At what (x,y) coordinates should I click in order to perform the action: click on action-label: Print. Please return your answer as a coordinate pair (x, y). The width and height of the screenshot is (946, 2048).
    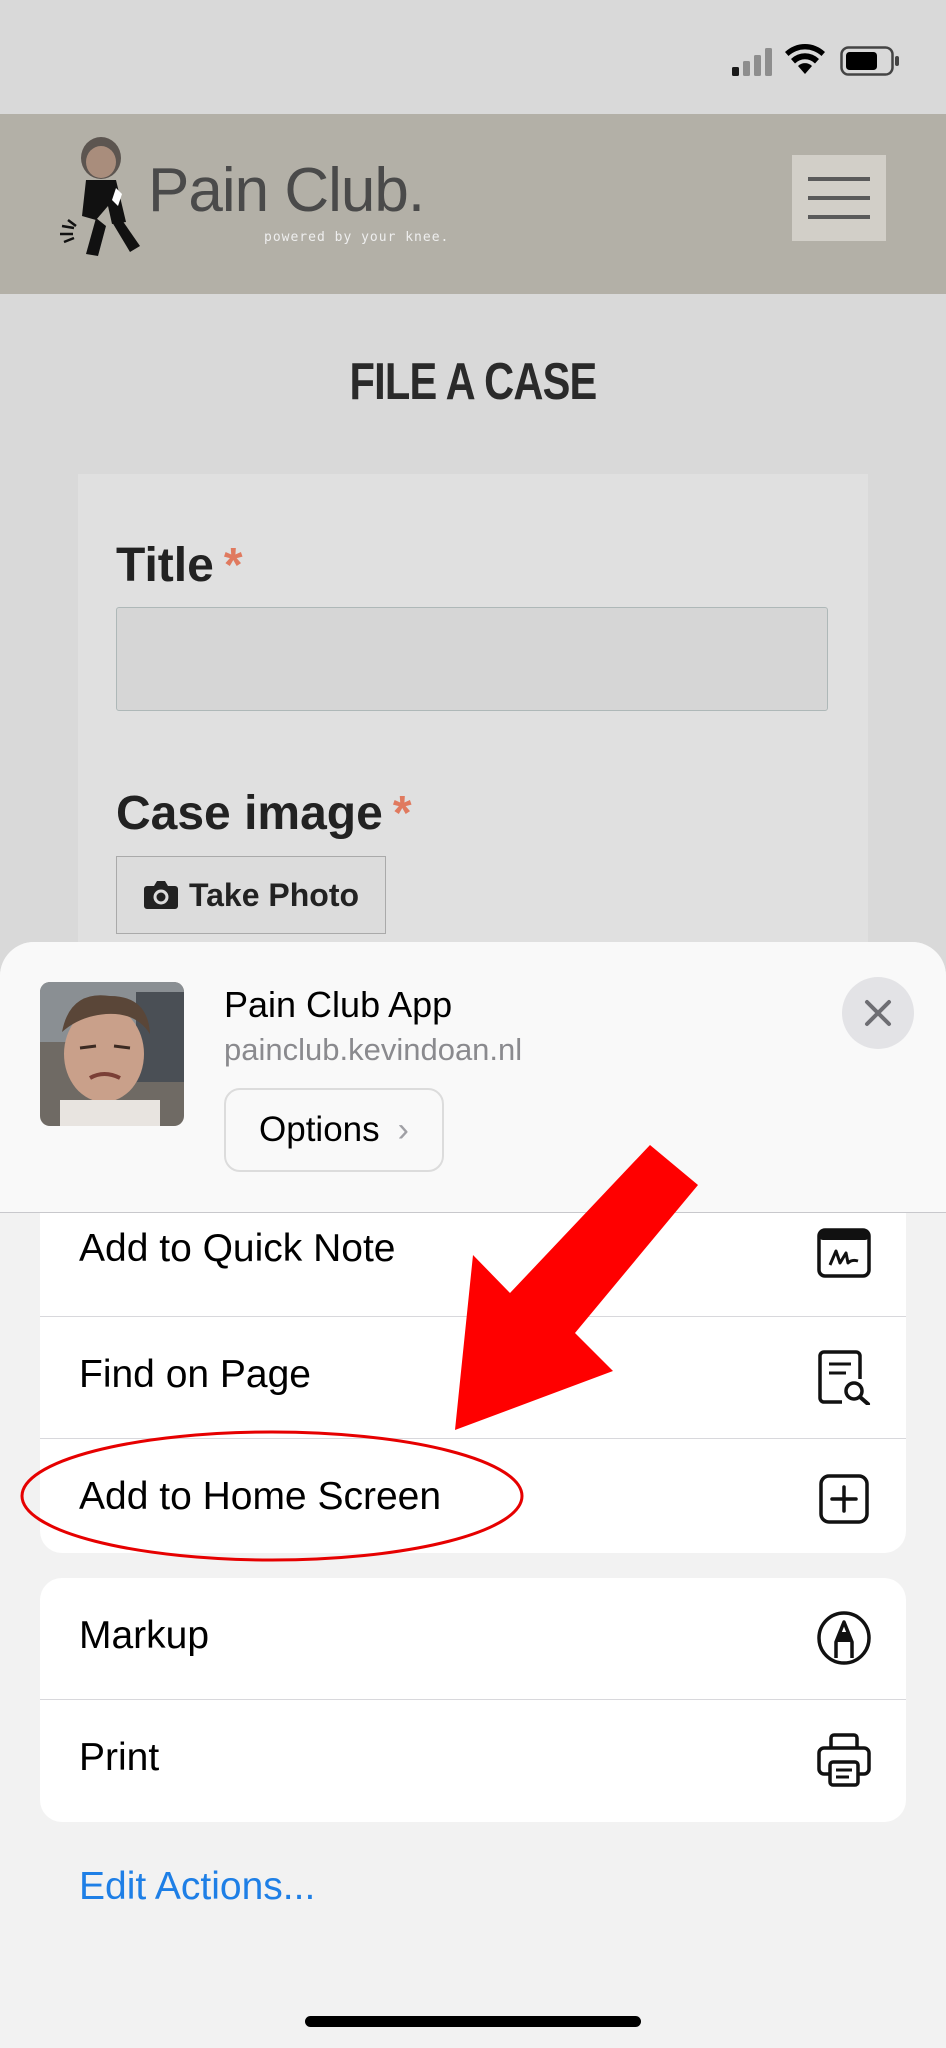
    Looking at the image, I should click on (119, 1757).